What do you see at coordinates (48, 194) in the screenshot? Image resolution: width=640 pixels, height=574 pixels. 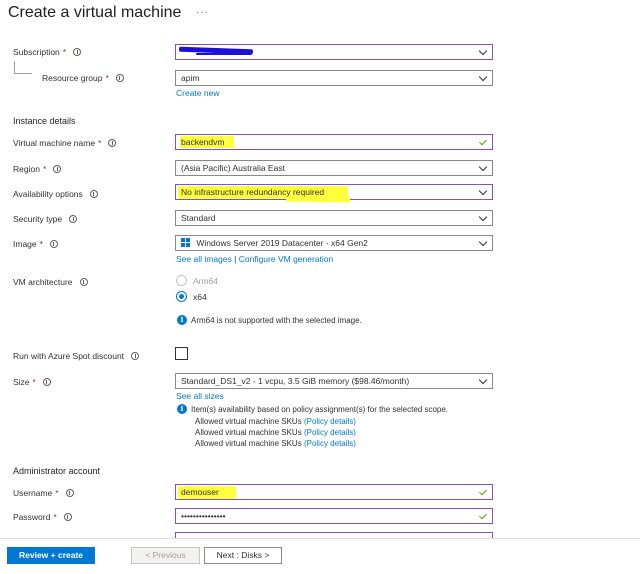 I see `availability-label-text: Availability options` at bounding box center [48, 194].